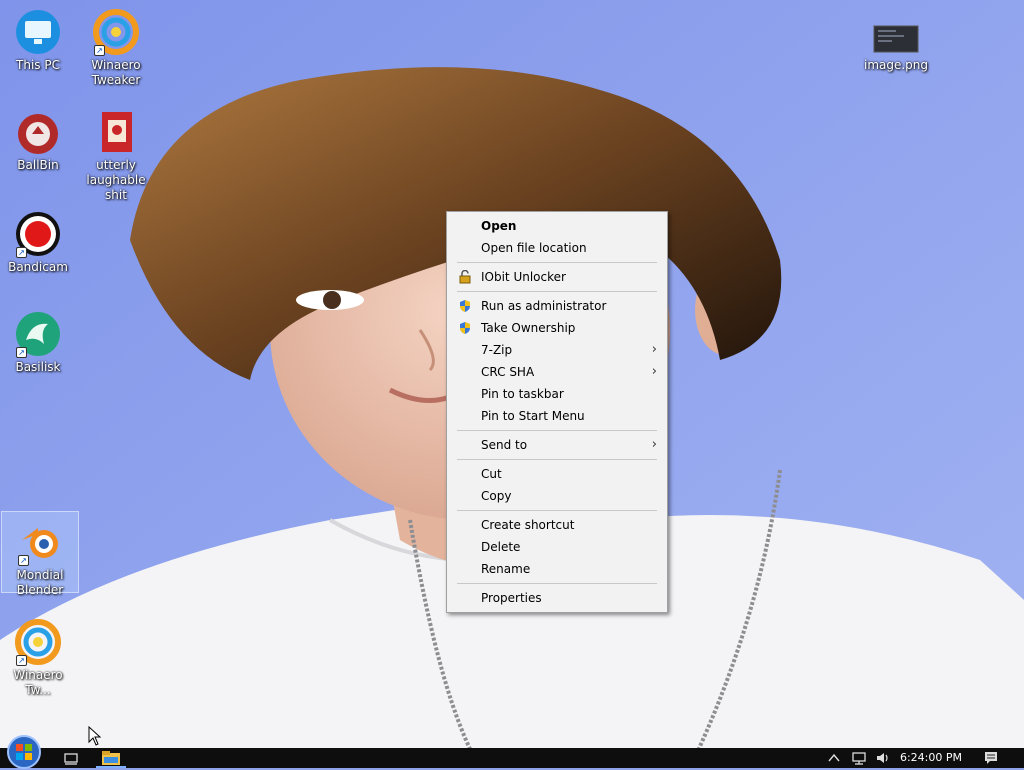  Describe the element at coordinates (508, 372) in the screenshot. I see `menu-item-label: CRC SHA` at that location.